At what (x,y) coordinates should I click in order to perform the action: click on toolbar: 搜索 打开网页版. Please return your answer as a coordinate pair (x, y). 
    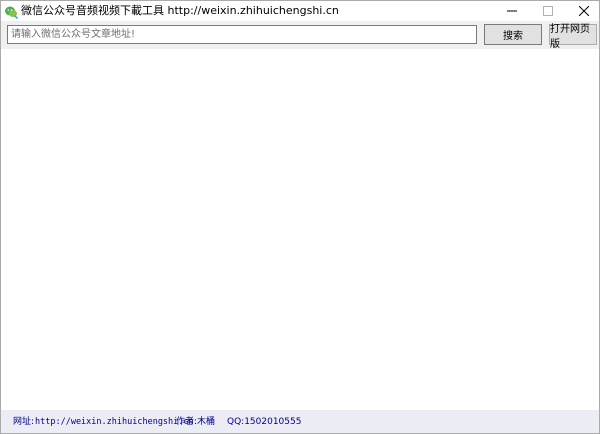
    Looking at the image, I should click on (300, 35).